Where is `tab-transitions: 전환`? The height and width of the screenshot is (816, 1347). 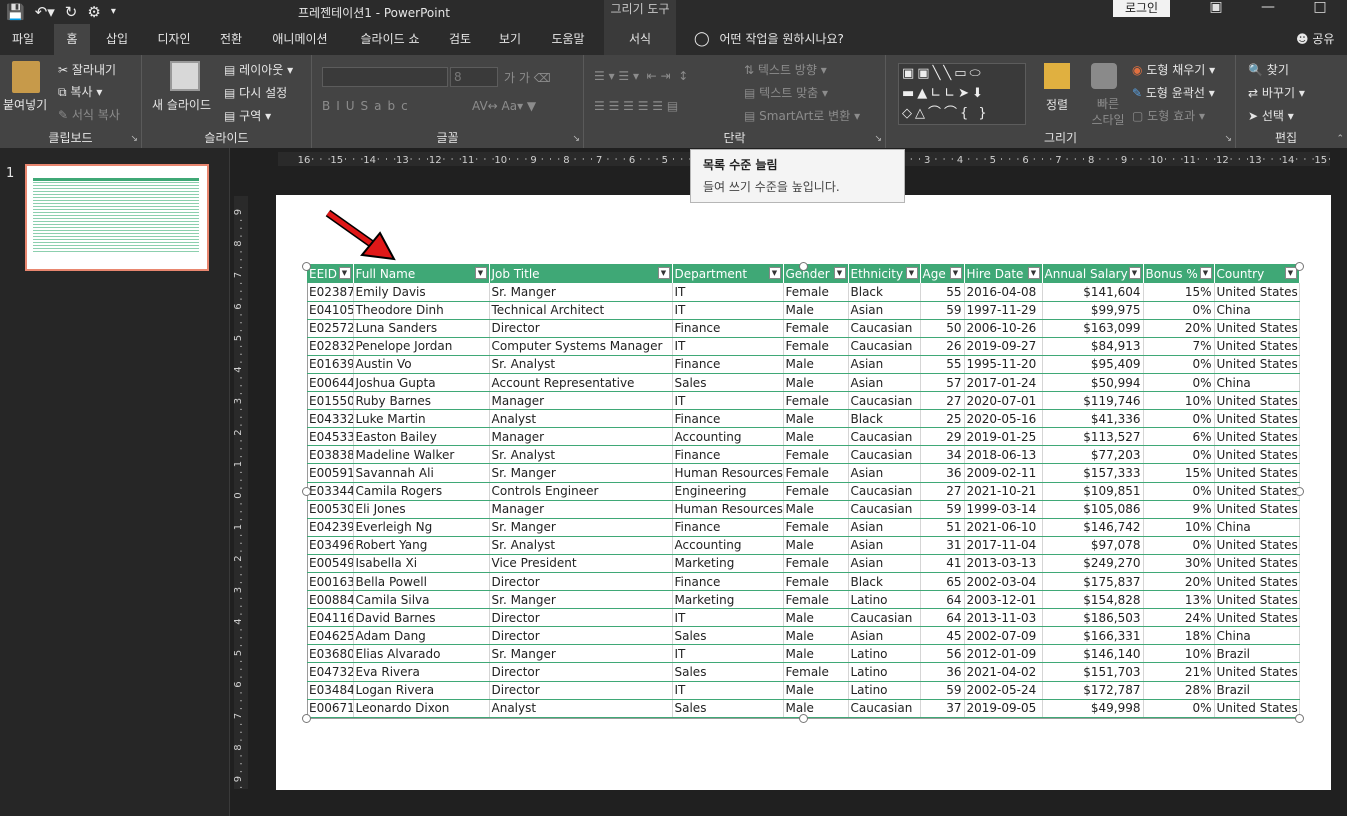
tab-transitions: 전환 is located at coordinates (231, 39).